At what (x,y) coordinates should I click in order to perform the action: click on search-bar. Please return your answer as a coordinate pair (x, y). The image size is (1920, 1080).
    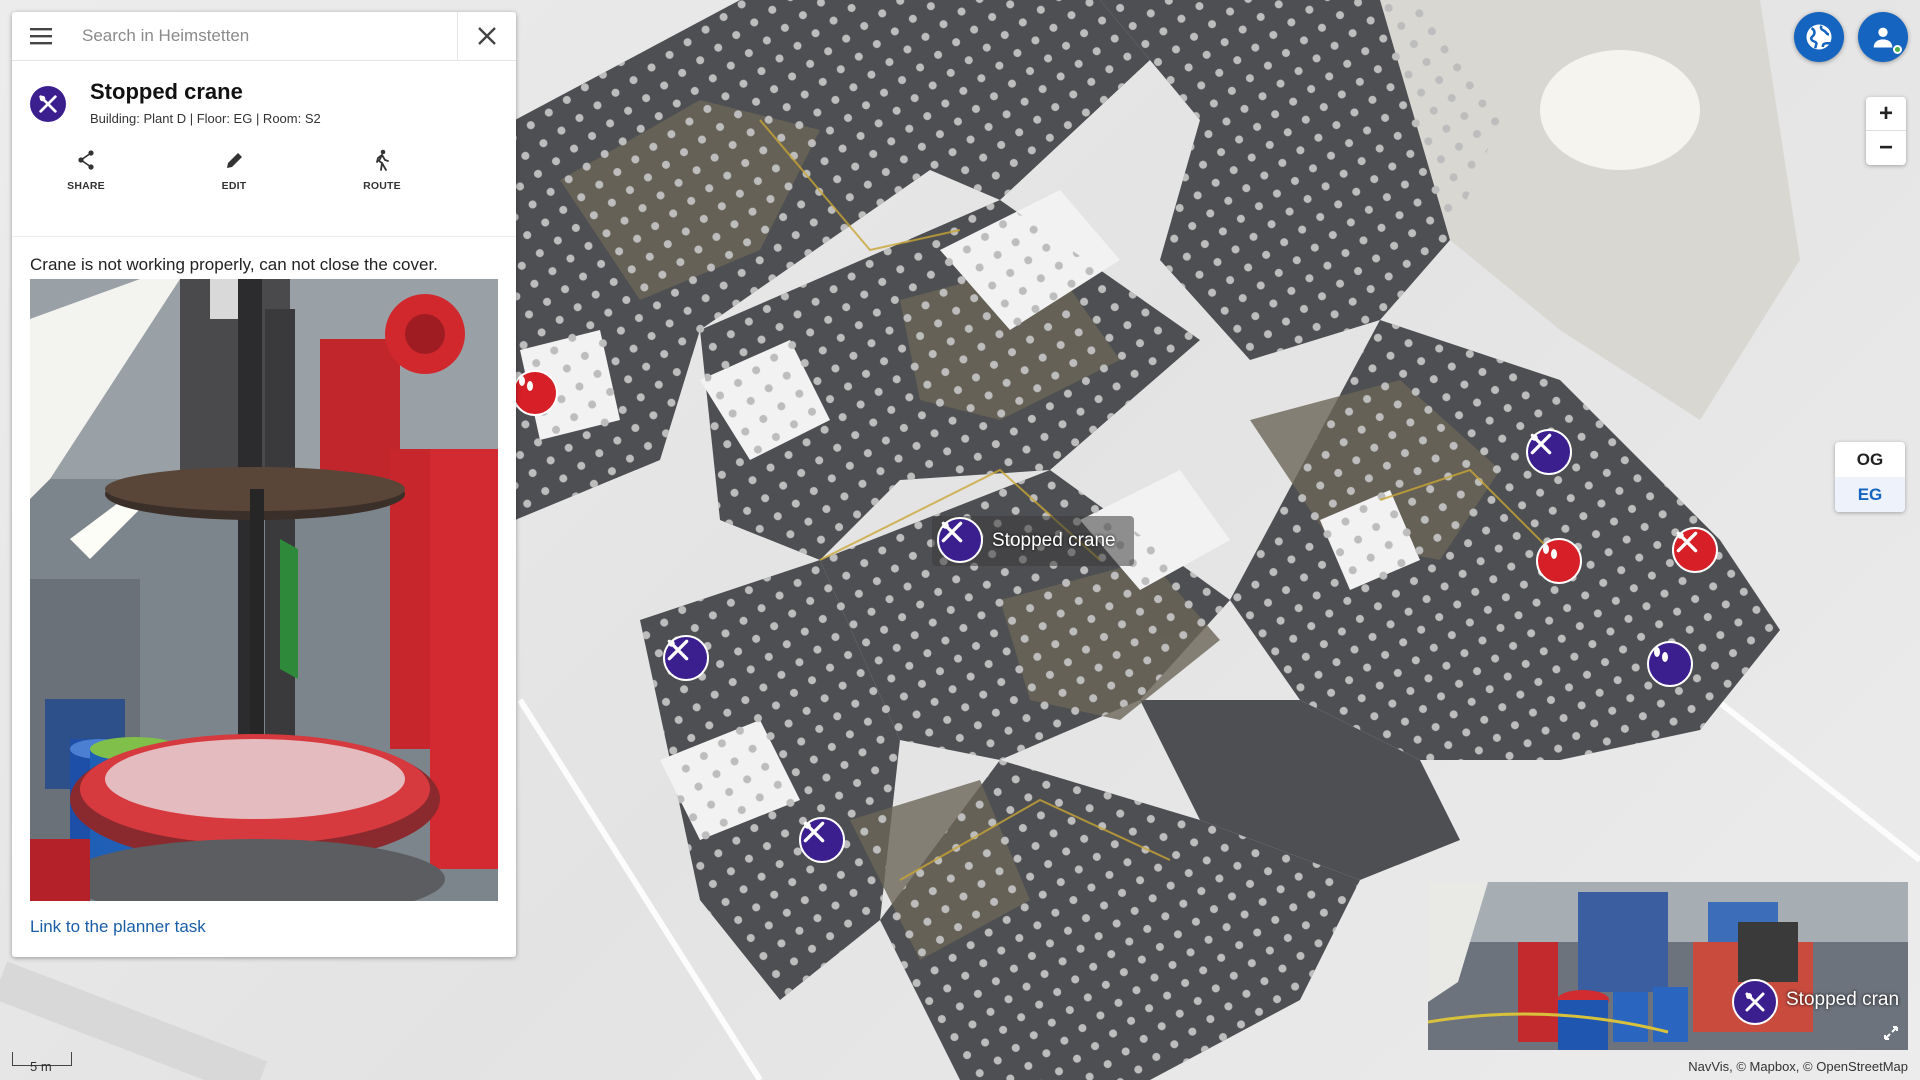
    Looking at the image, I should click on (264, 36).